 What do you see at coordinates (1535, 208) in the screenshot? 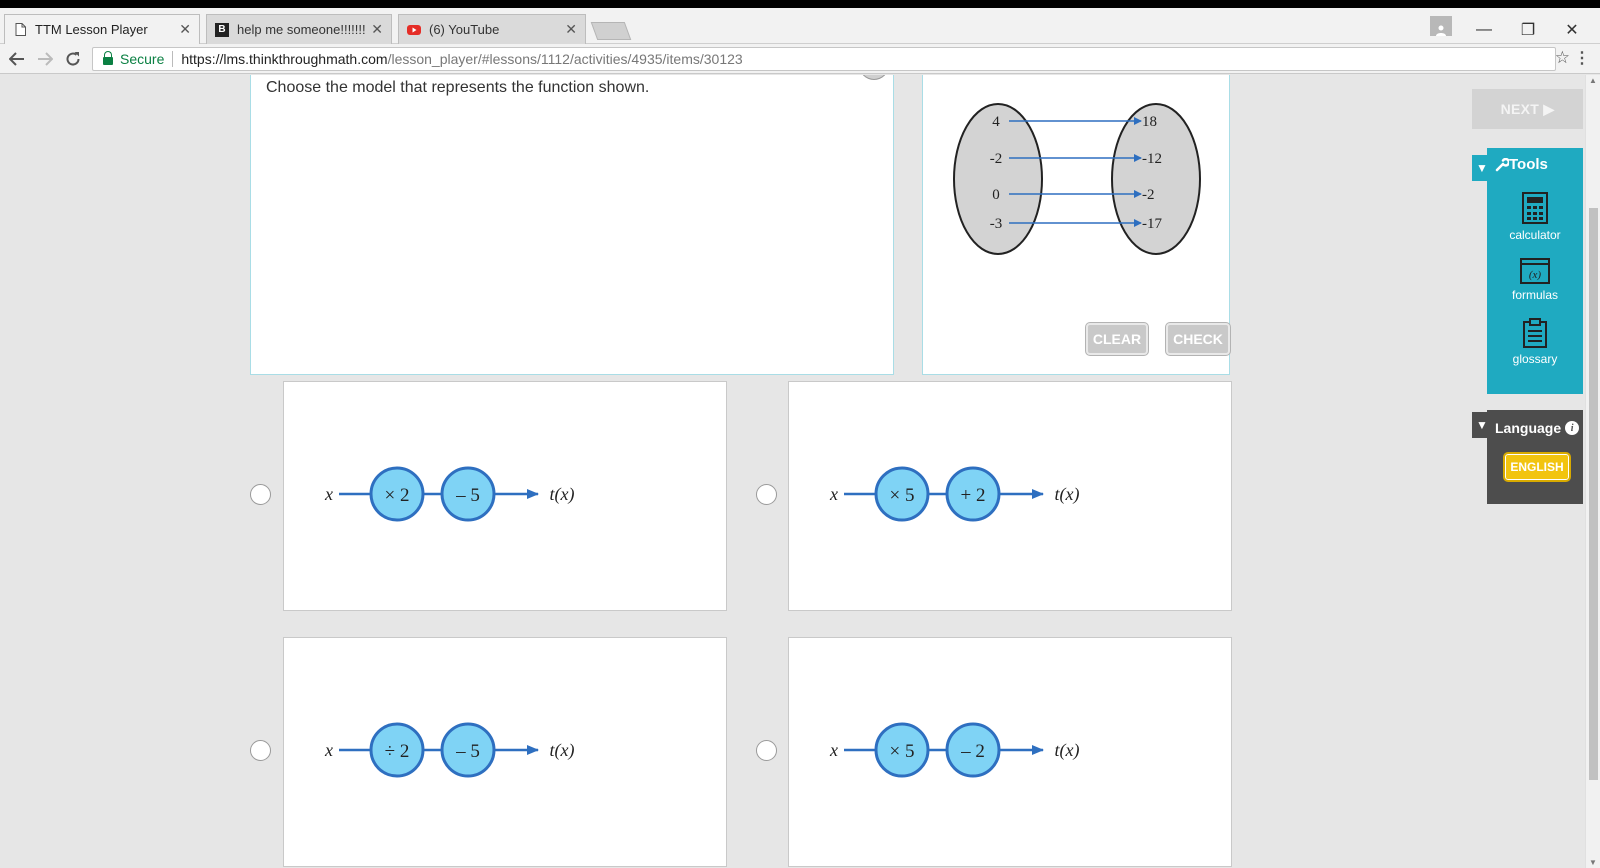
I see `calculator-icon` at bounding box center [1535, 208].